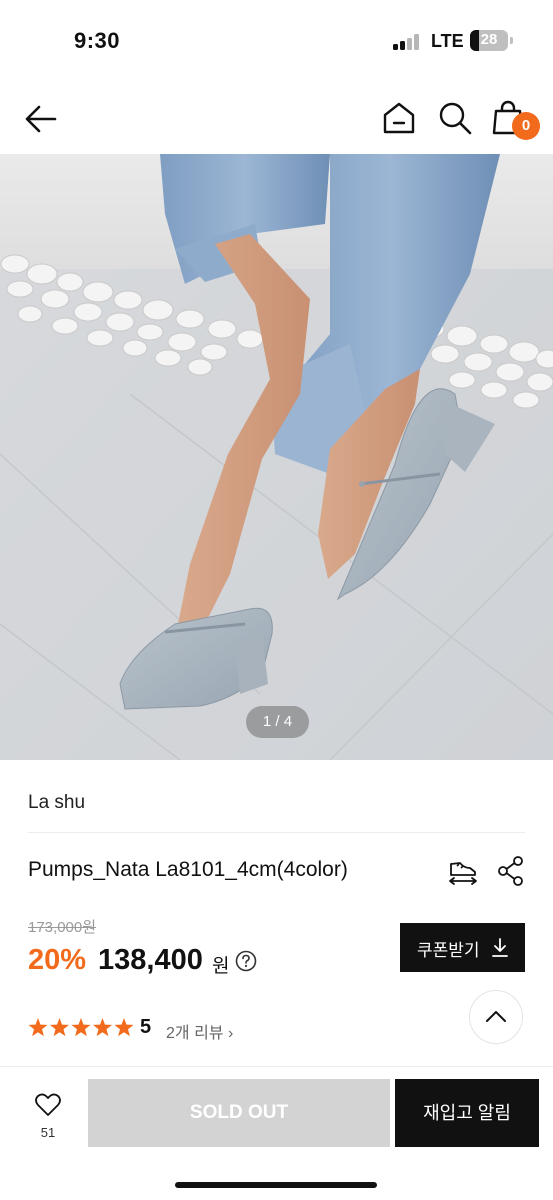 The image size is (553, 1200). Describe the element at coordinates (146, 1027) in the screenshot. I see `rating-score: 5` at that location.